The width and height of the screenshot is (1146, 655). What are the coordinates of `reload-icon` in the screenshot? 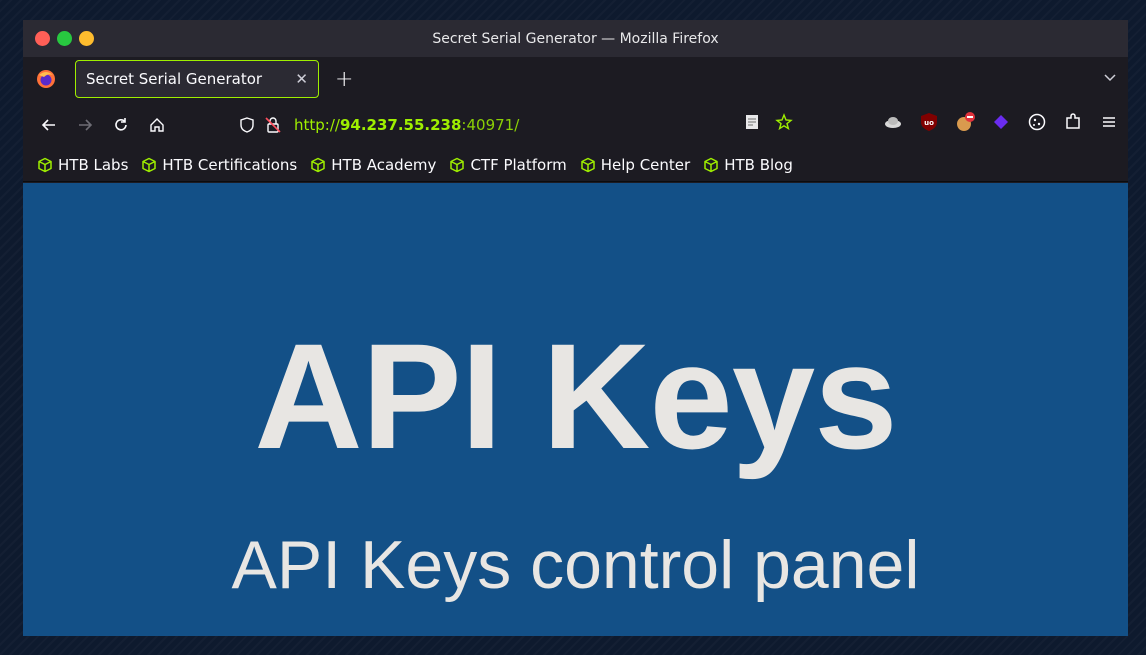 It's located at (121, 124).